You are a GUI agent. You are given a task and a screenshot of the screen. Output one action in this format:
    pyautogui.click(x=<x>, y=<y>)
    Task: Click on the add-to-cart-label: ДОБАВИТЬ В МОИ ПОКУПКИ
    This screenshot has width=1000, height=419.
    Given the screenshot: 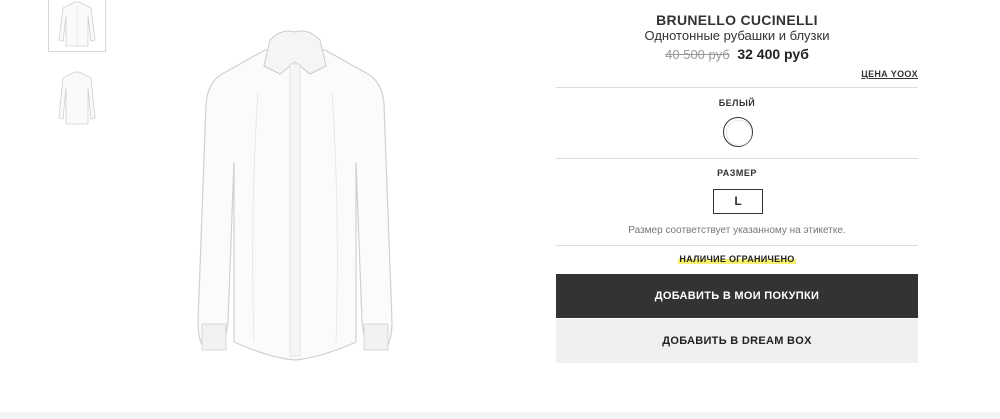 What is the action you would take?
    pyautogui.click(x=737, y=296)
    